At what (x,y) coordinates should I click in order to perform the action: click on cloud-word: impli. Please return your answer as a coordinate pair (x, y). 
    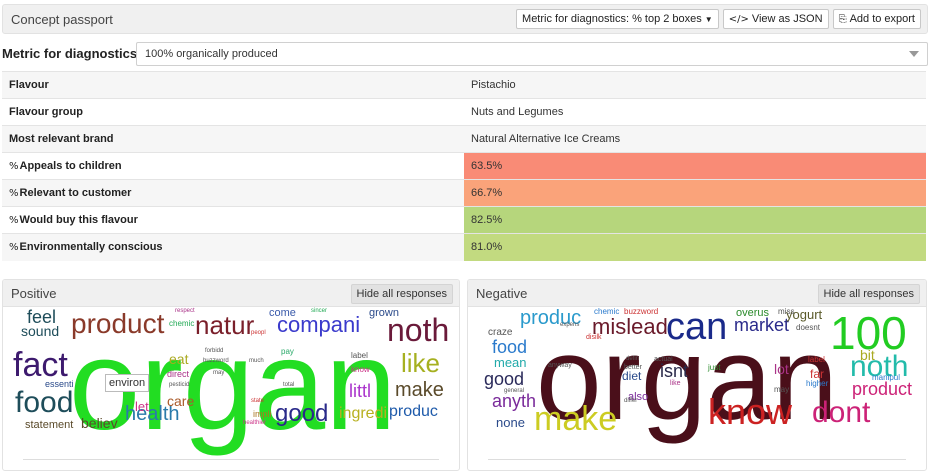
    Looking at the image, I should click on (262, 414).